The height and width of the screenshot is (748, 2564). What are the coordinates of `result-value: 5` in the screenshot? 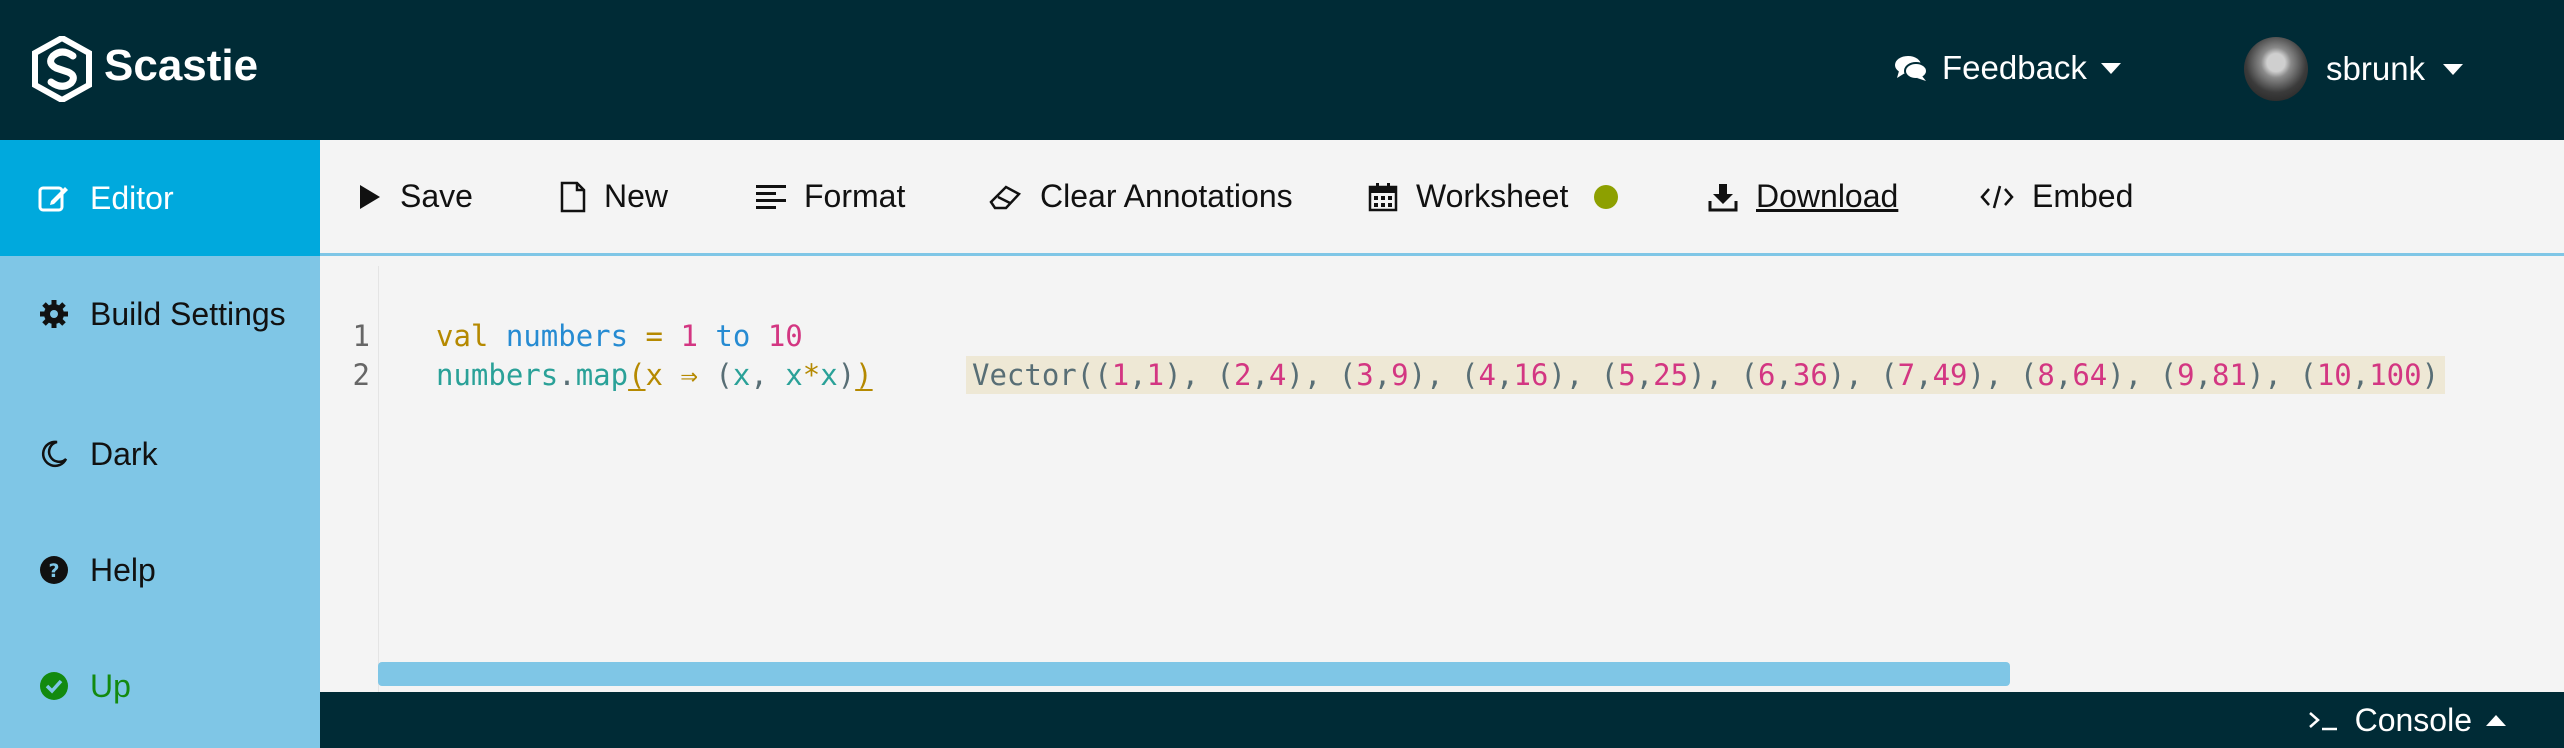 It's located at (1627, 375).